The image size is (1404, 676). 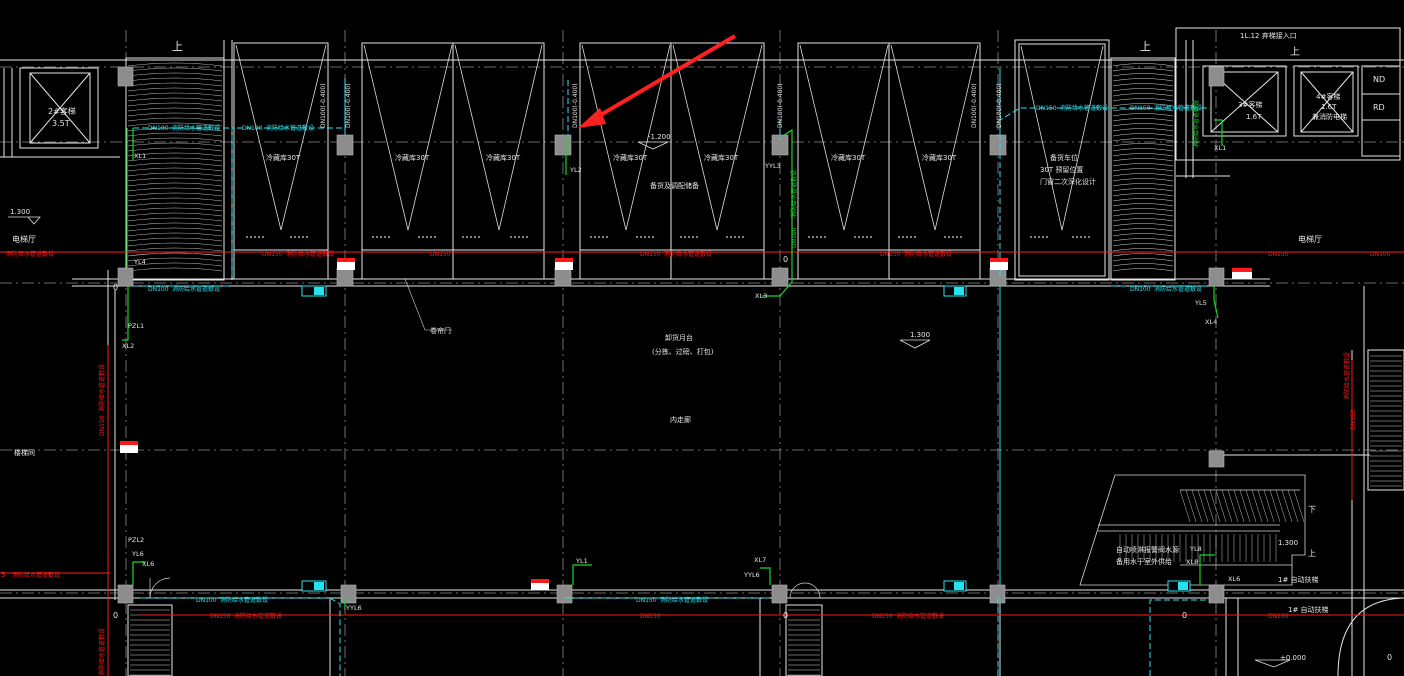 I want to click on riser-xl1b-label: XL1, so click(x=1220, y=148).